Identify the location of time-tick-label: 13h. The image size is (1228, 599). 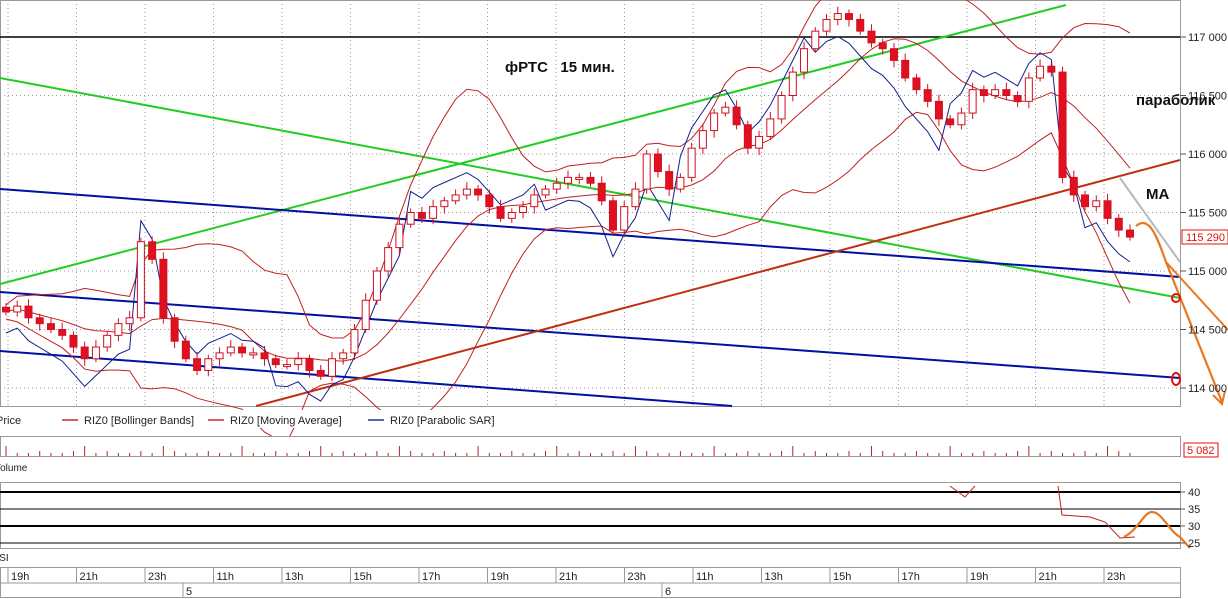
(774, 577).